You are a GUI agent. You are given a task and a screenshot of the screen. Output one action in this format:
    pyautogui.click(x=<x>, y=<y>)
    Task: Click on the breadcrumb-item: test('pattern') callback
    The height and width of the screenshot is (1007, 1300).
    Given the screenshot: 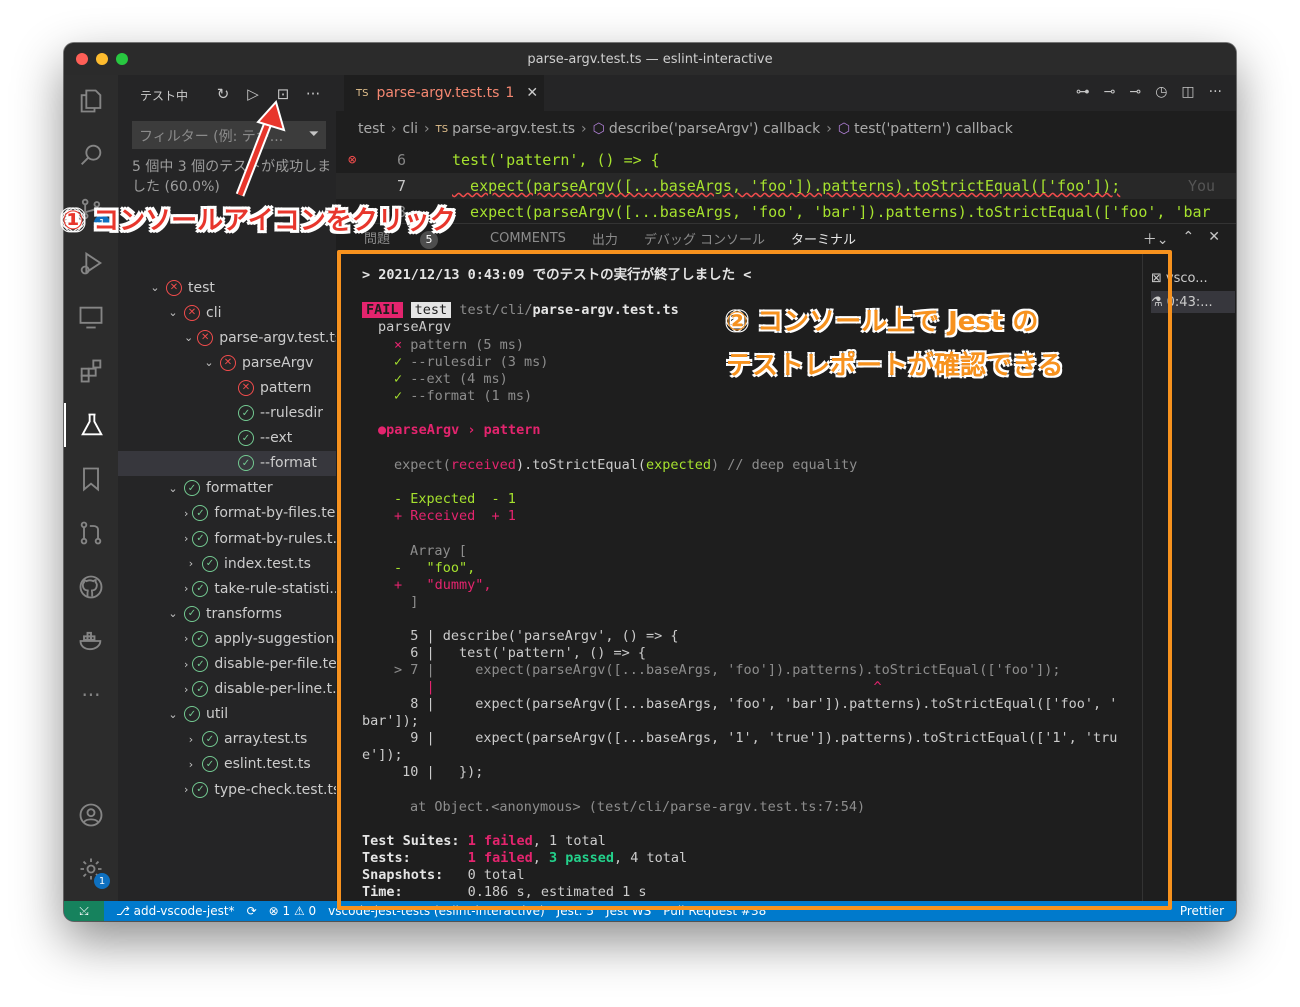 What is the action you would take?
    pyautogui.click(x=933, y=129)
    